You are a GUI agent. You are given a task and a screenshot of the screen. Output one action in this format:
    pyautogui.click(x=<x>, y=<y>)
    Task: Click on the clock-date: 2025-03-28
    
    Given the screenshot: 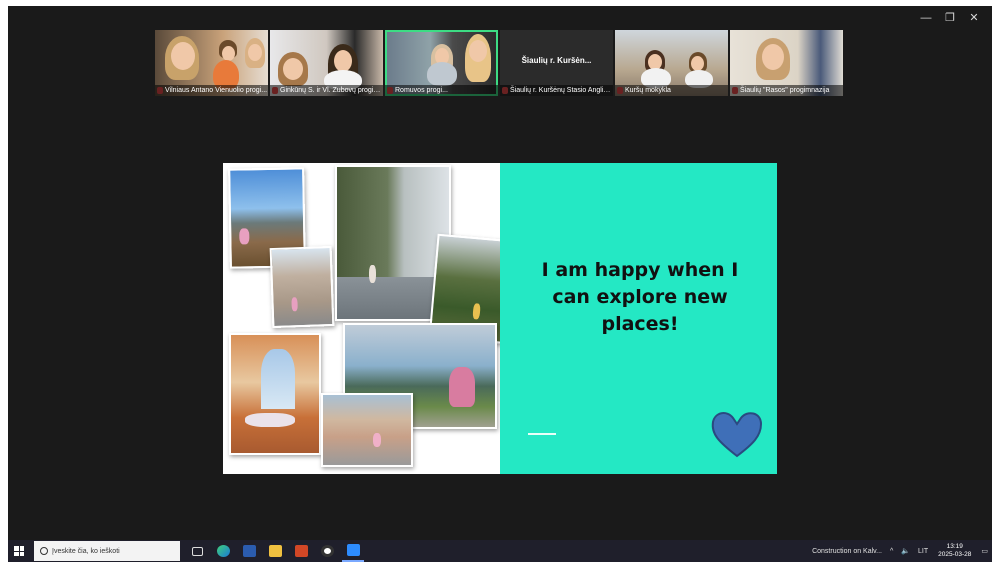 What is the action you would take?
    pyautogui.click(x=955, y=554)
    